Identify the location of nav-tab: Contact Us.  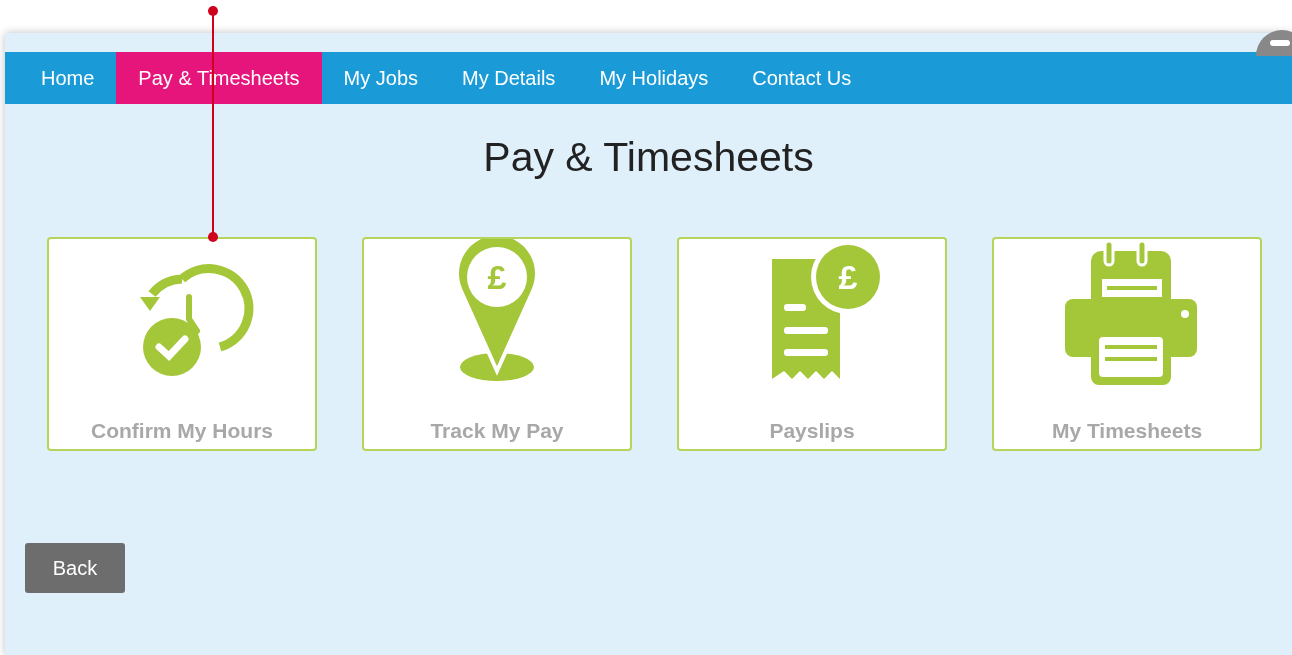
(802, 78).